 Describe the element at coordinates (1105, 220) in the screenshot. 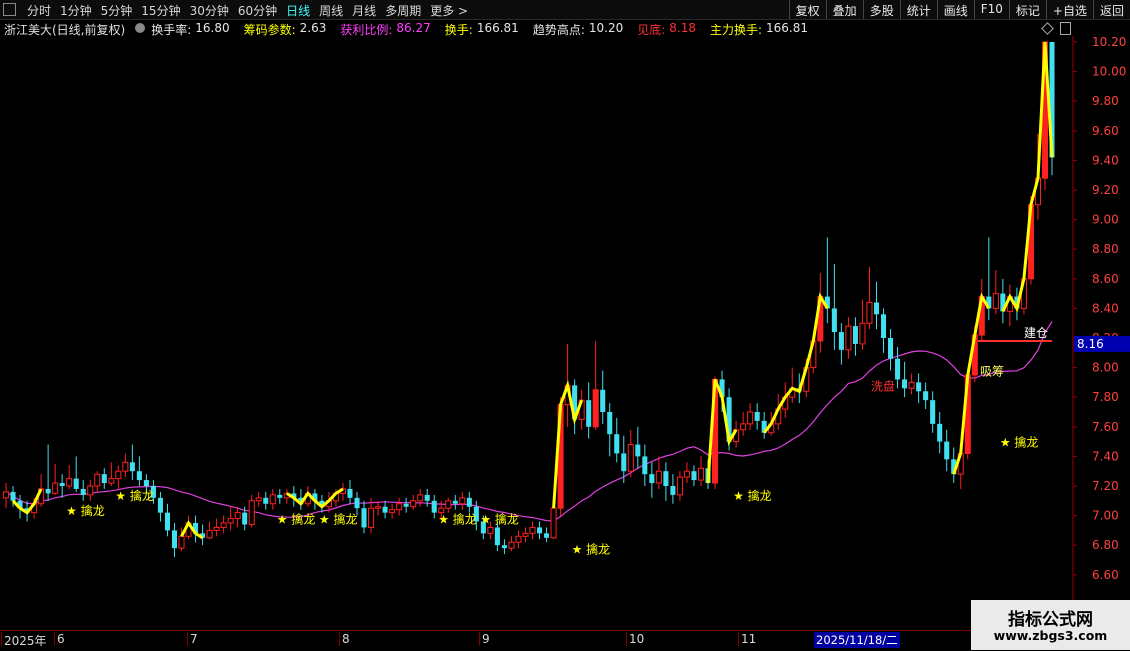

I see `price-tick-label: 9.00` at that location.